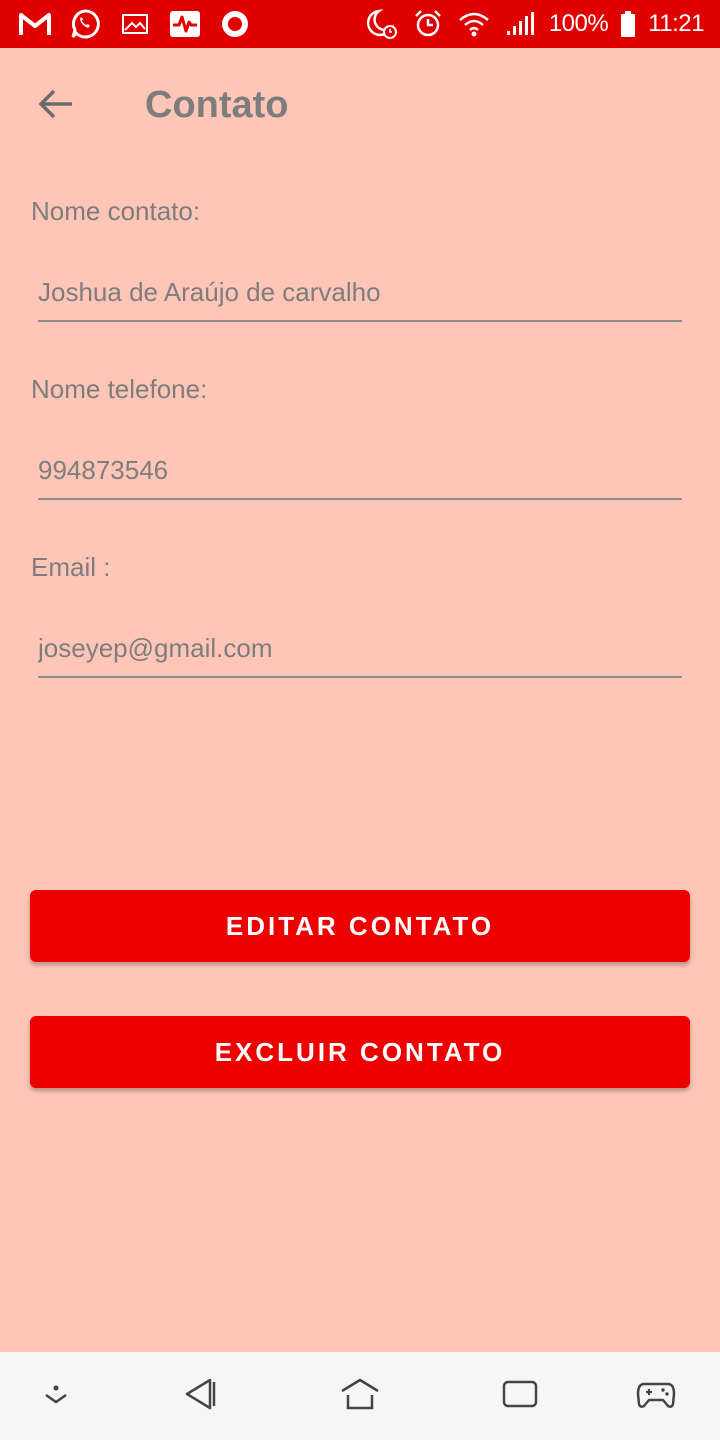  I want to click on navigation-bar, so click(360, 1396).